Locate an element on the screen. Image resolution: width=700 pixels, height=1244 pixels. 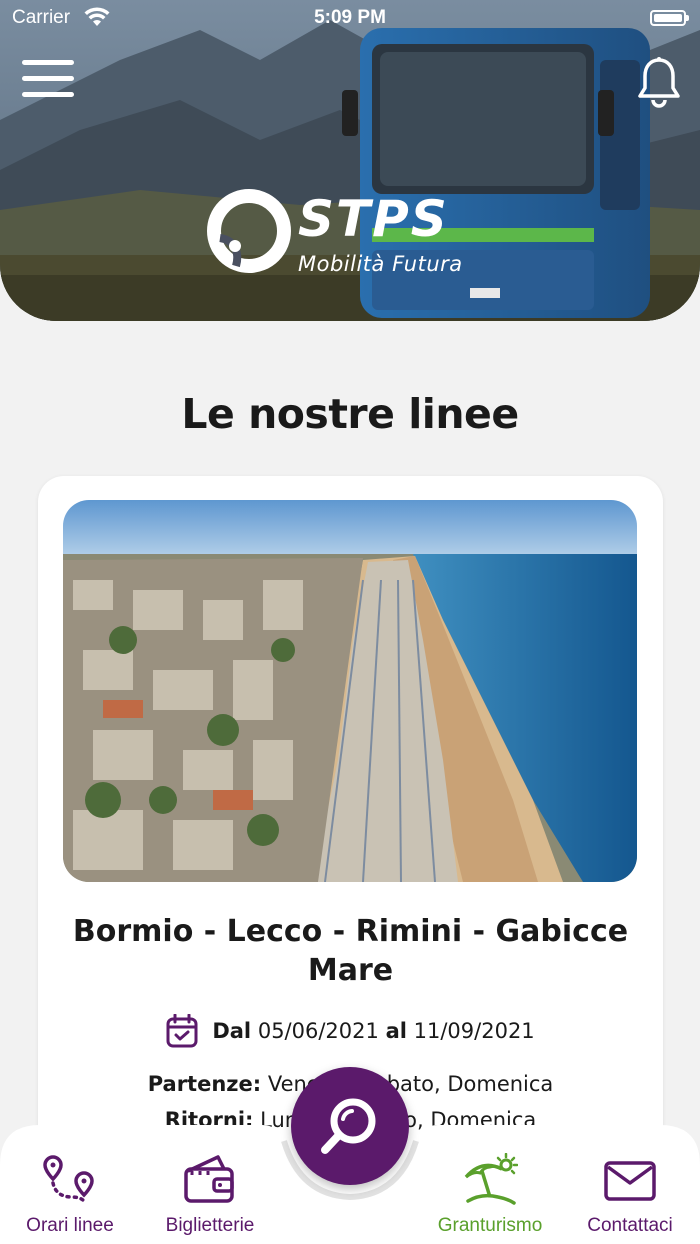
notifications-button is located at coordinates (659, 82).